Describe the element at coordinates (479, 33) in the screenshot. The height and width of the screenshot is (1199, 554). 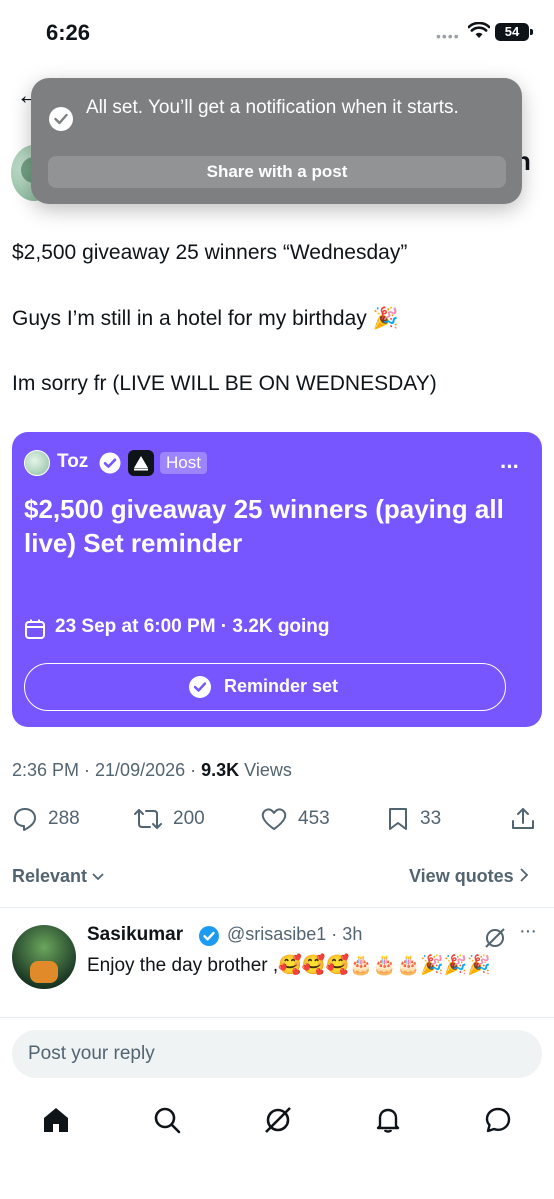
I see `wifi-icon` at that location.